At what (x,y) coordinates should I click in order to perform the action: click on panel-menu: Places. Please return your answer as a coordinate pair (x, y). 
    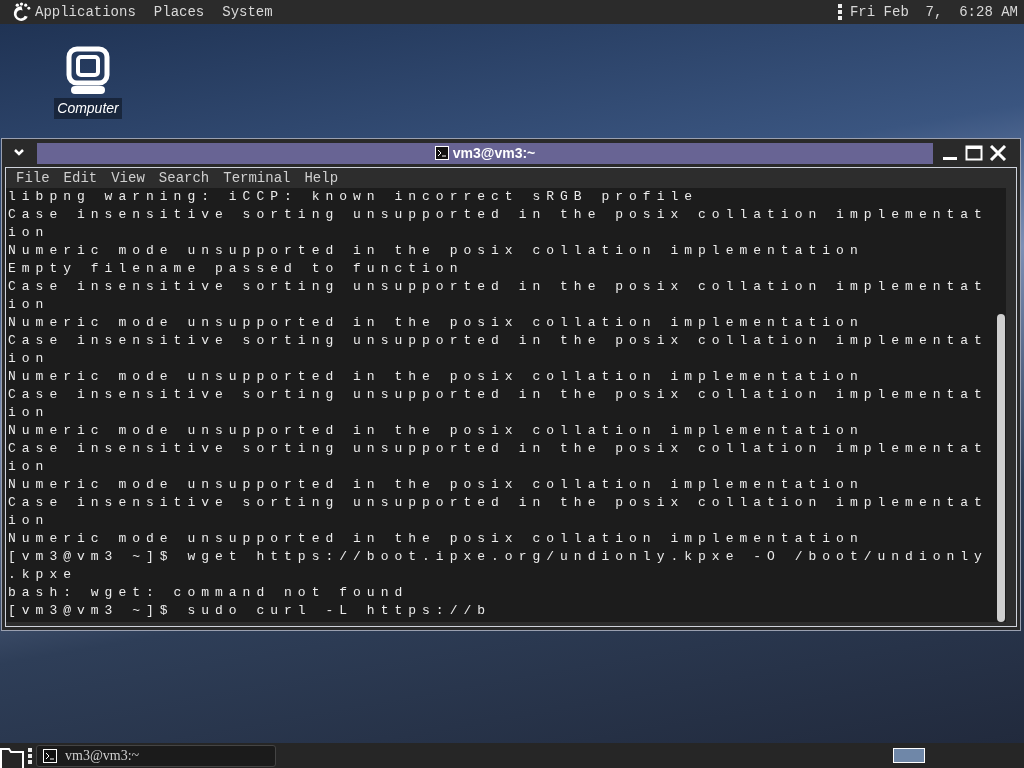
    Looking at the image, I should click on (179, 12).